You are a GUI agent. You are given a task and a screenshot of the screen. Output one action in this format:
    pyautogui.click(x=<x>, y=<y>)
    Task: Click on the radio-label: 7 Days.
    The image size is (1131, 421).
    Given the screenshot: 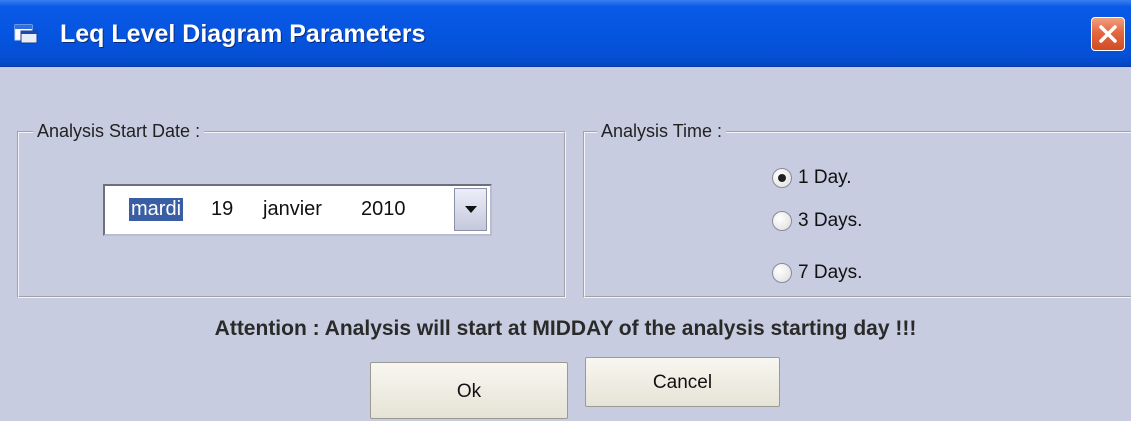 What is the action you would take?
    pyautogui.click(x=830, y=273)
    